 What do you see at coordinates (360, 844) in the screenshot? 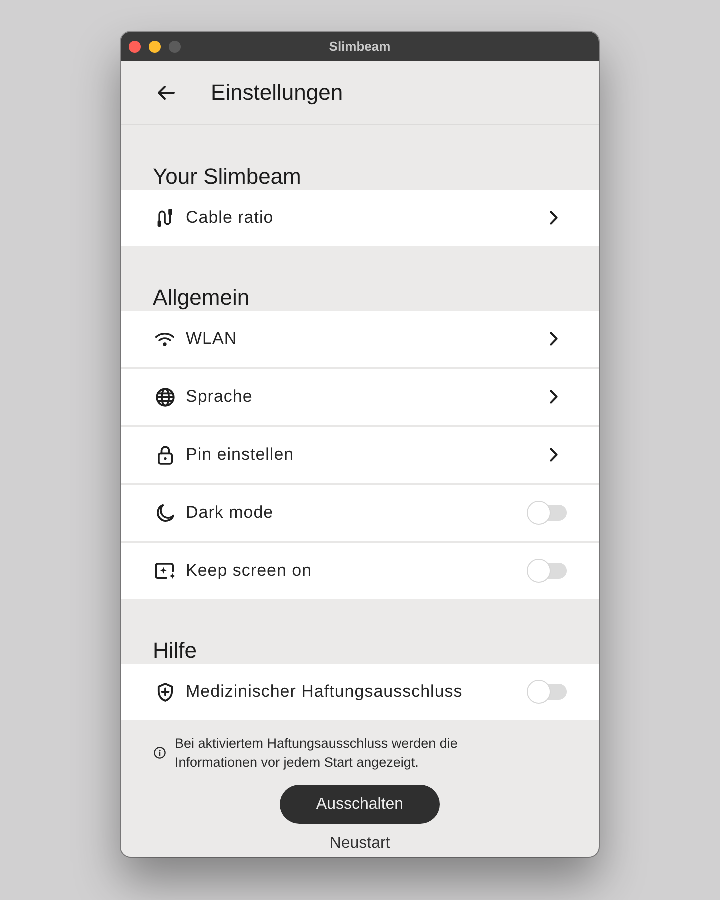
I see `restart-link: Neustart` at bounding box center [360, 844].